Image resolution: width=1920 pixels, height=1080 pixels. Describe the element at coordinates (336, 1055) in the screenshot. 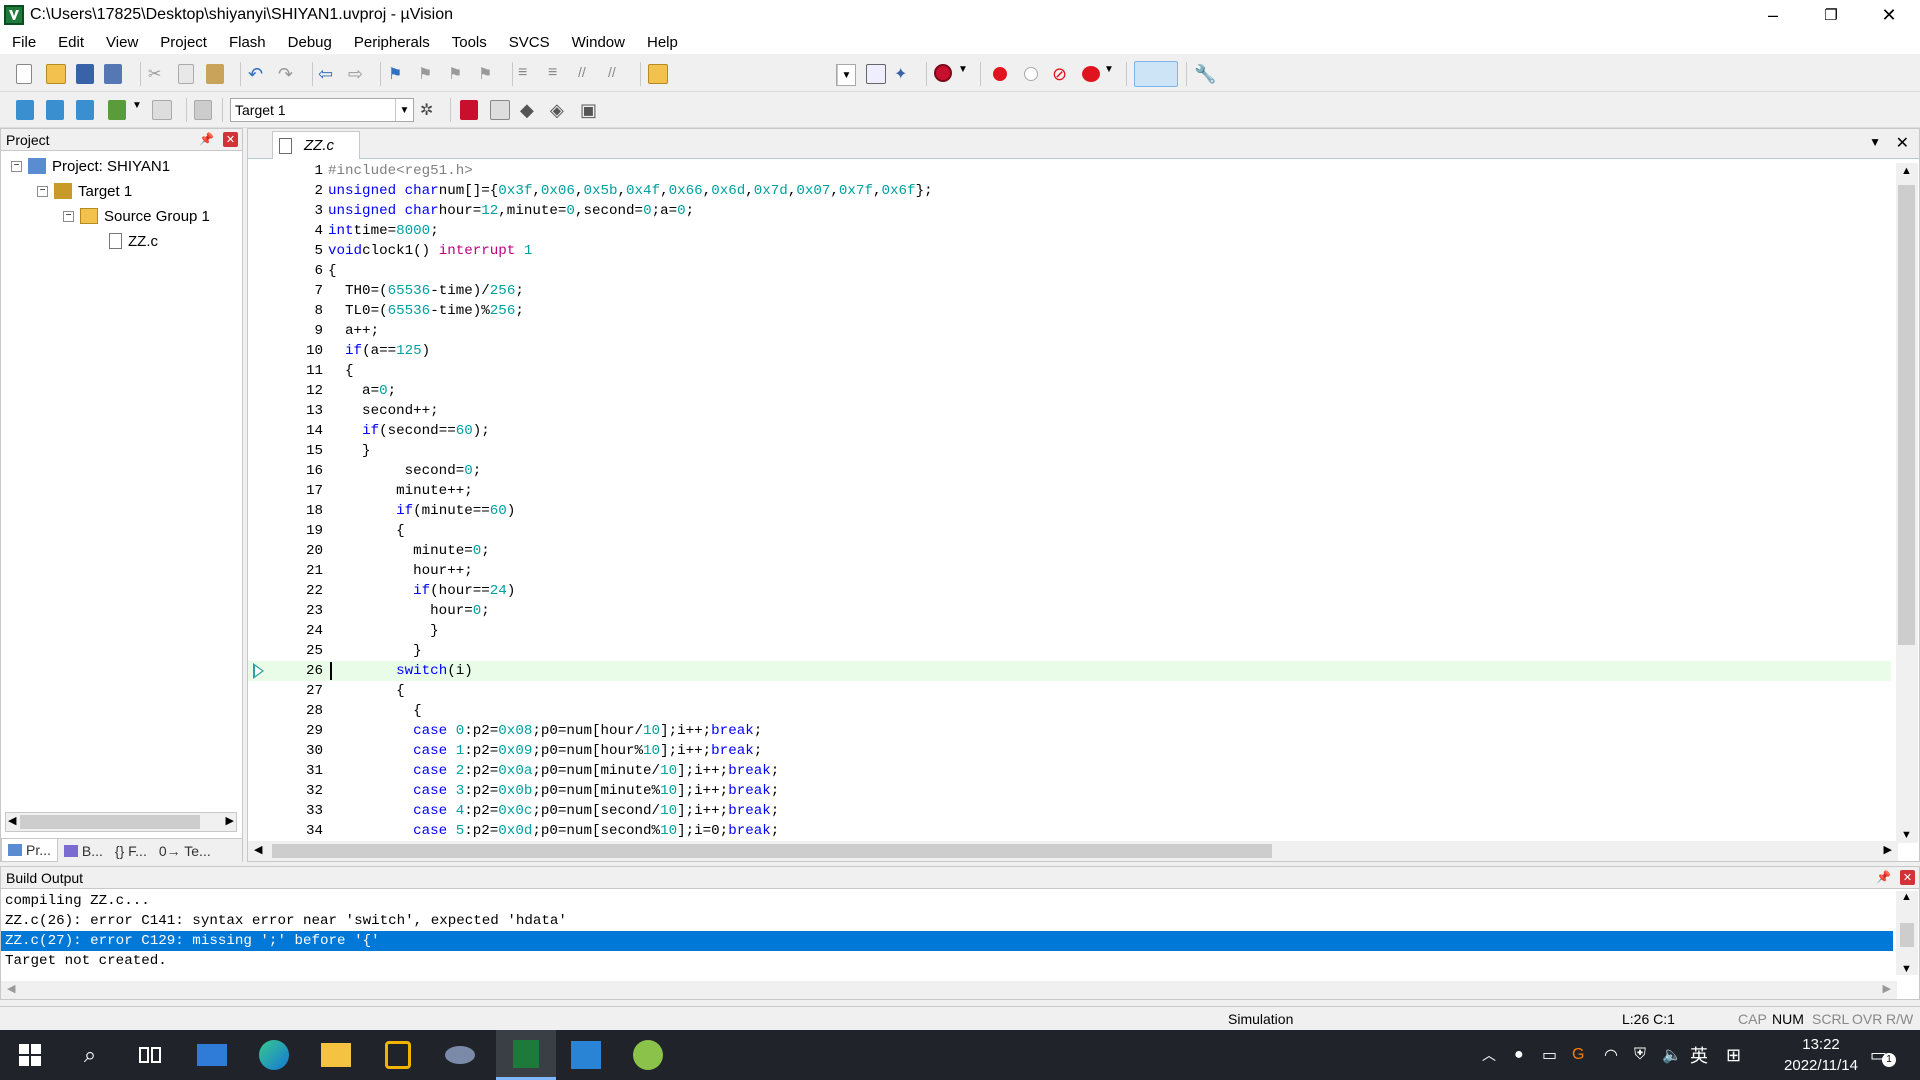

I see `file-explorer-icon` at that location.